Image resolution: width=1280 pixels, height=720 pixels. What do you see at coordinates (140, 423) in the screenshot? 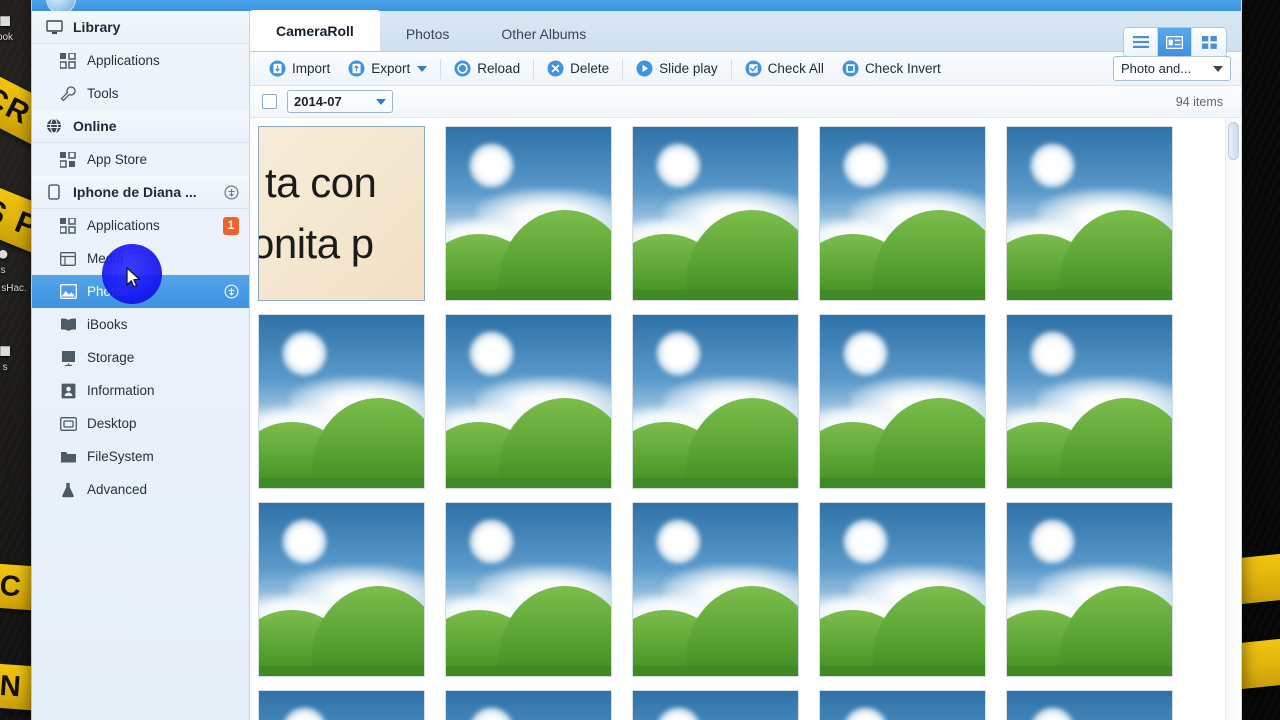
I see `sidebar-item-desktop: Desktop` at bounding box center [140, 423].